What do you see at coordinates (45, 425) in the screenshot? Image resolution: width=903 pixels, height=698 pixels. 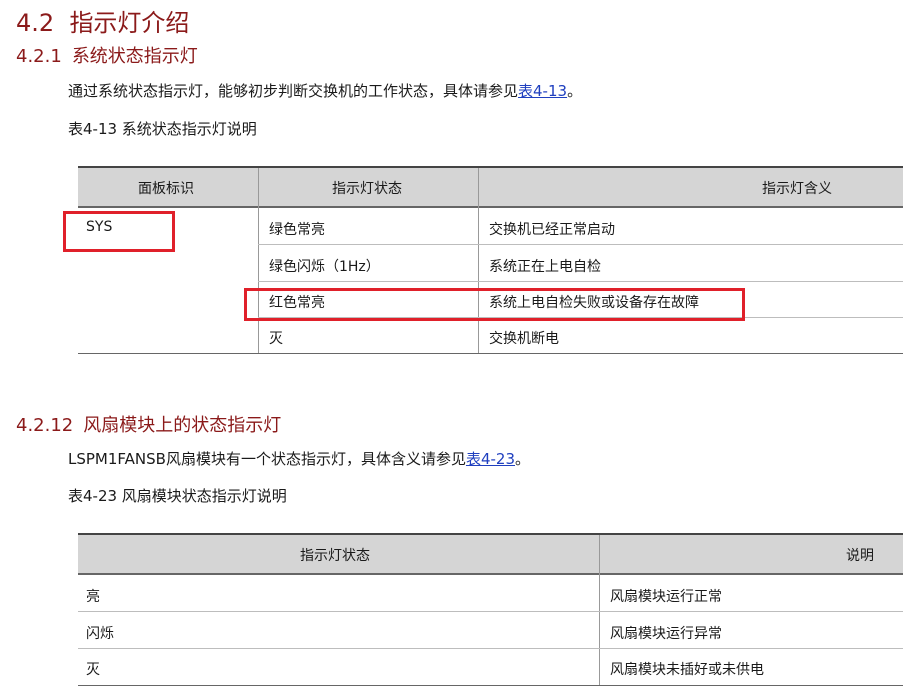 I see `subsection-number: 4.2.12` at bounding box center [45, 425].